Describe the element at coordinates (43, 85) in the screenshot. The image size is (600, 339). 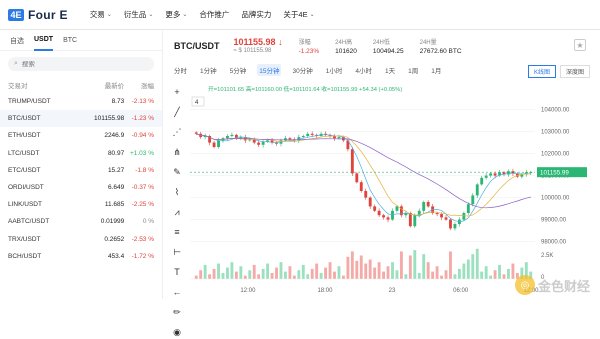
I see `header-pair: 交易对` at that location.